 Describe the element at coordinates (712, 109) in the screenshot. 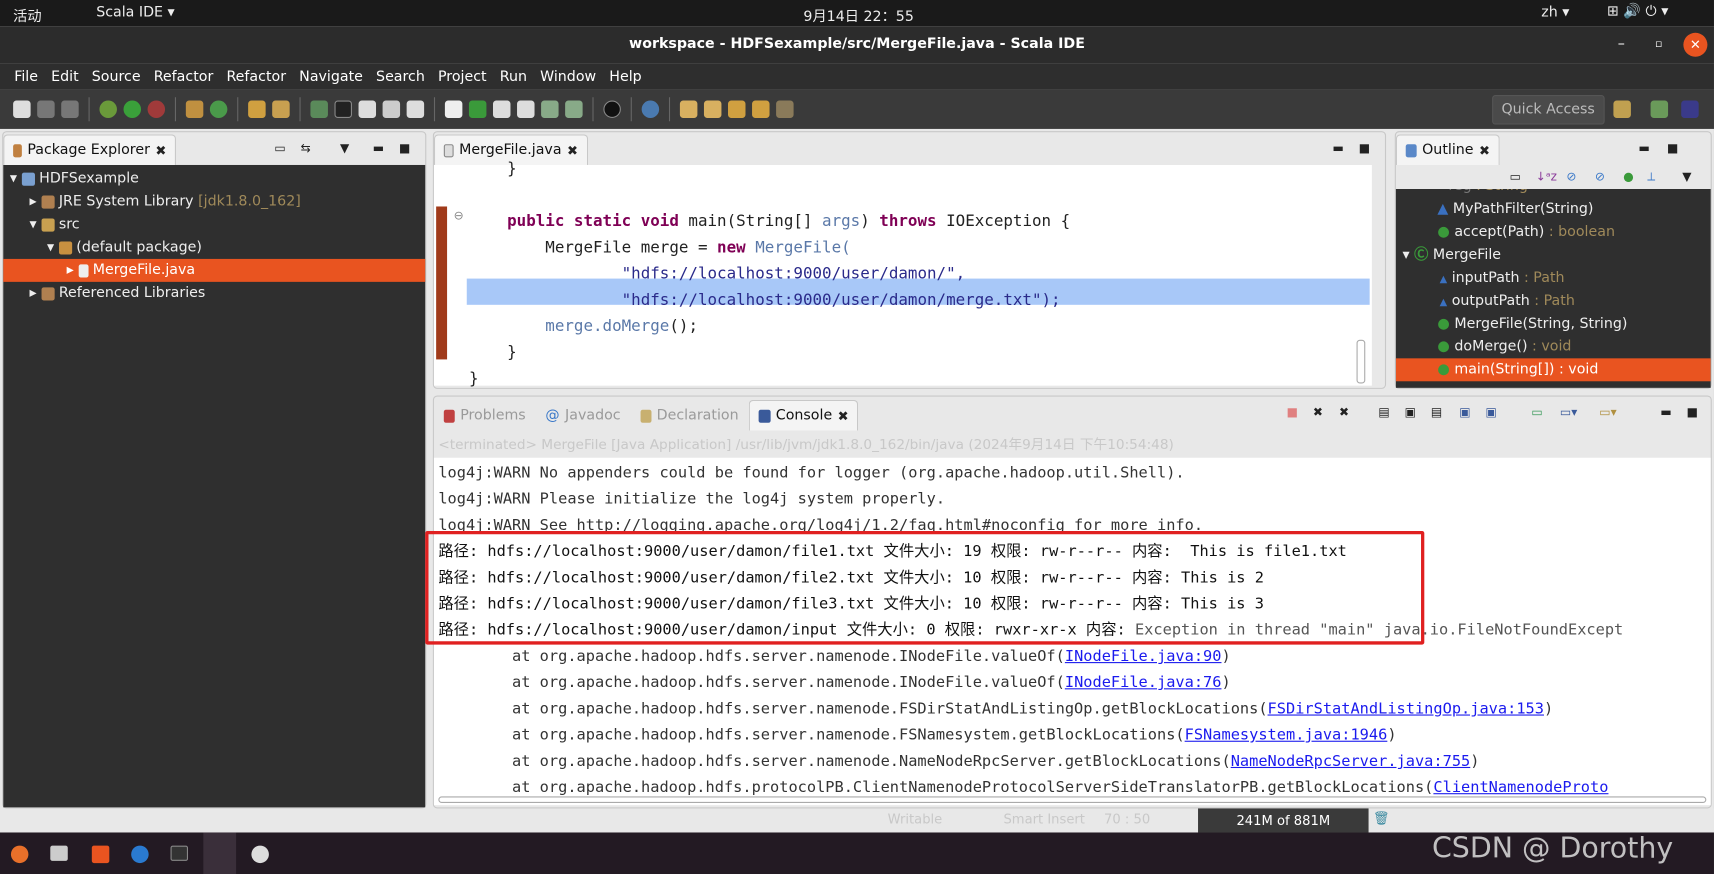

I see `prev-annotation-icon` at that location.